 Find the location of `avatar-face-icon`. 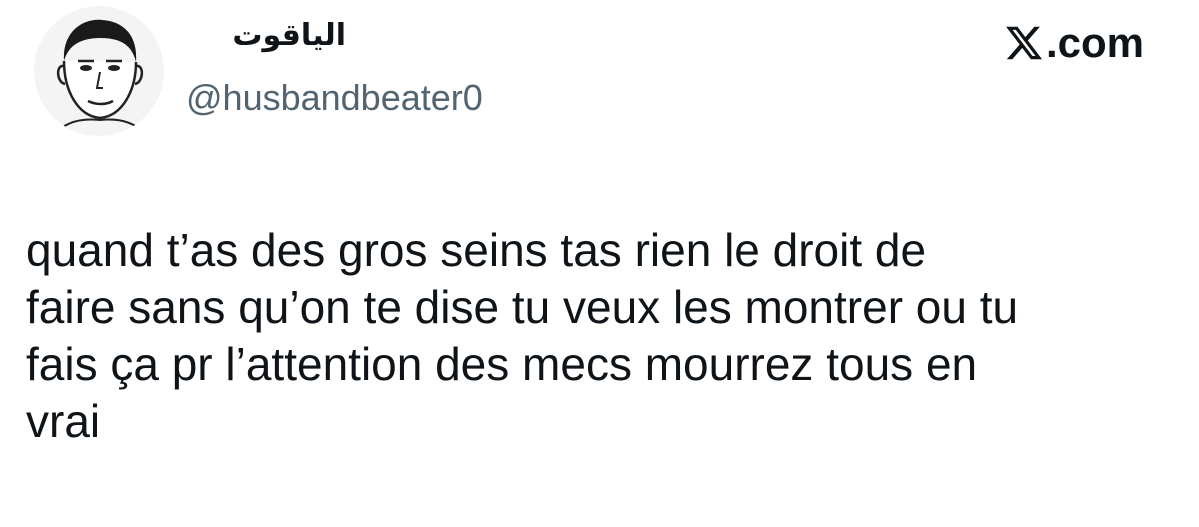

avatar-face-icon is located at coordinates (99, 71).